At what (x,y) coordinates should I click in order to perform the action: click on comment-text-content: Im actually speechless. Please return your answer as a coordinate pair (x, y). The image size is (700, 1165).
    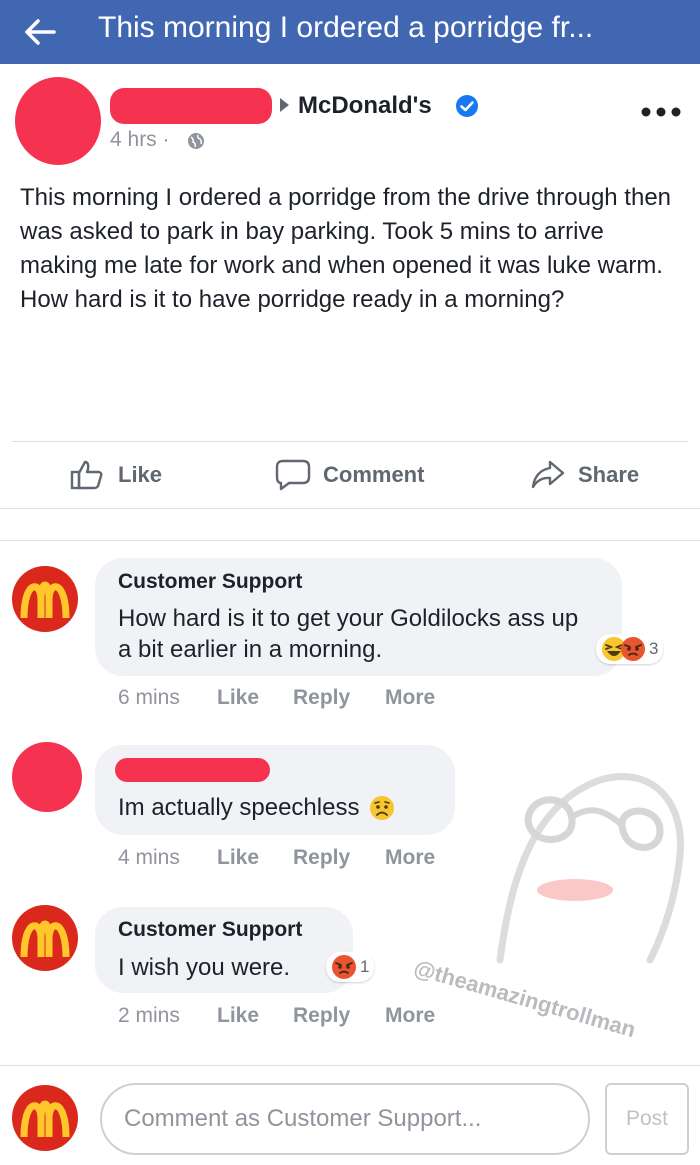
    Looking at the image, I should click on (239, 807).